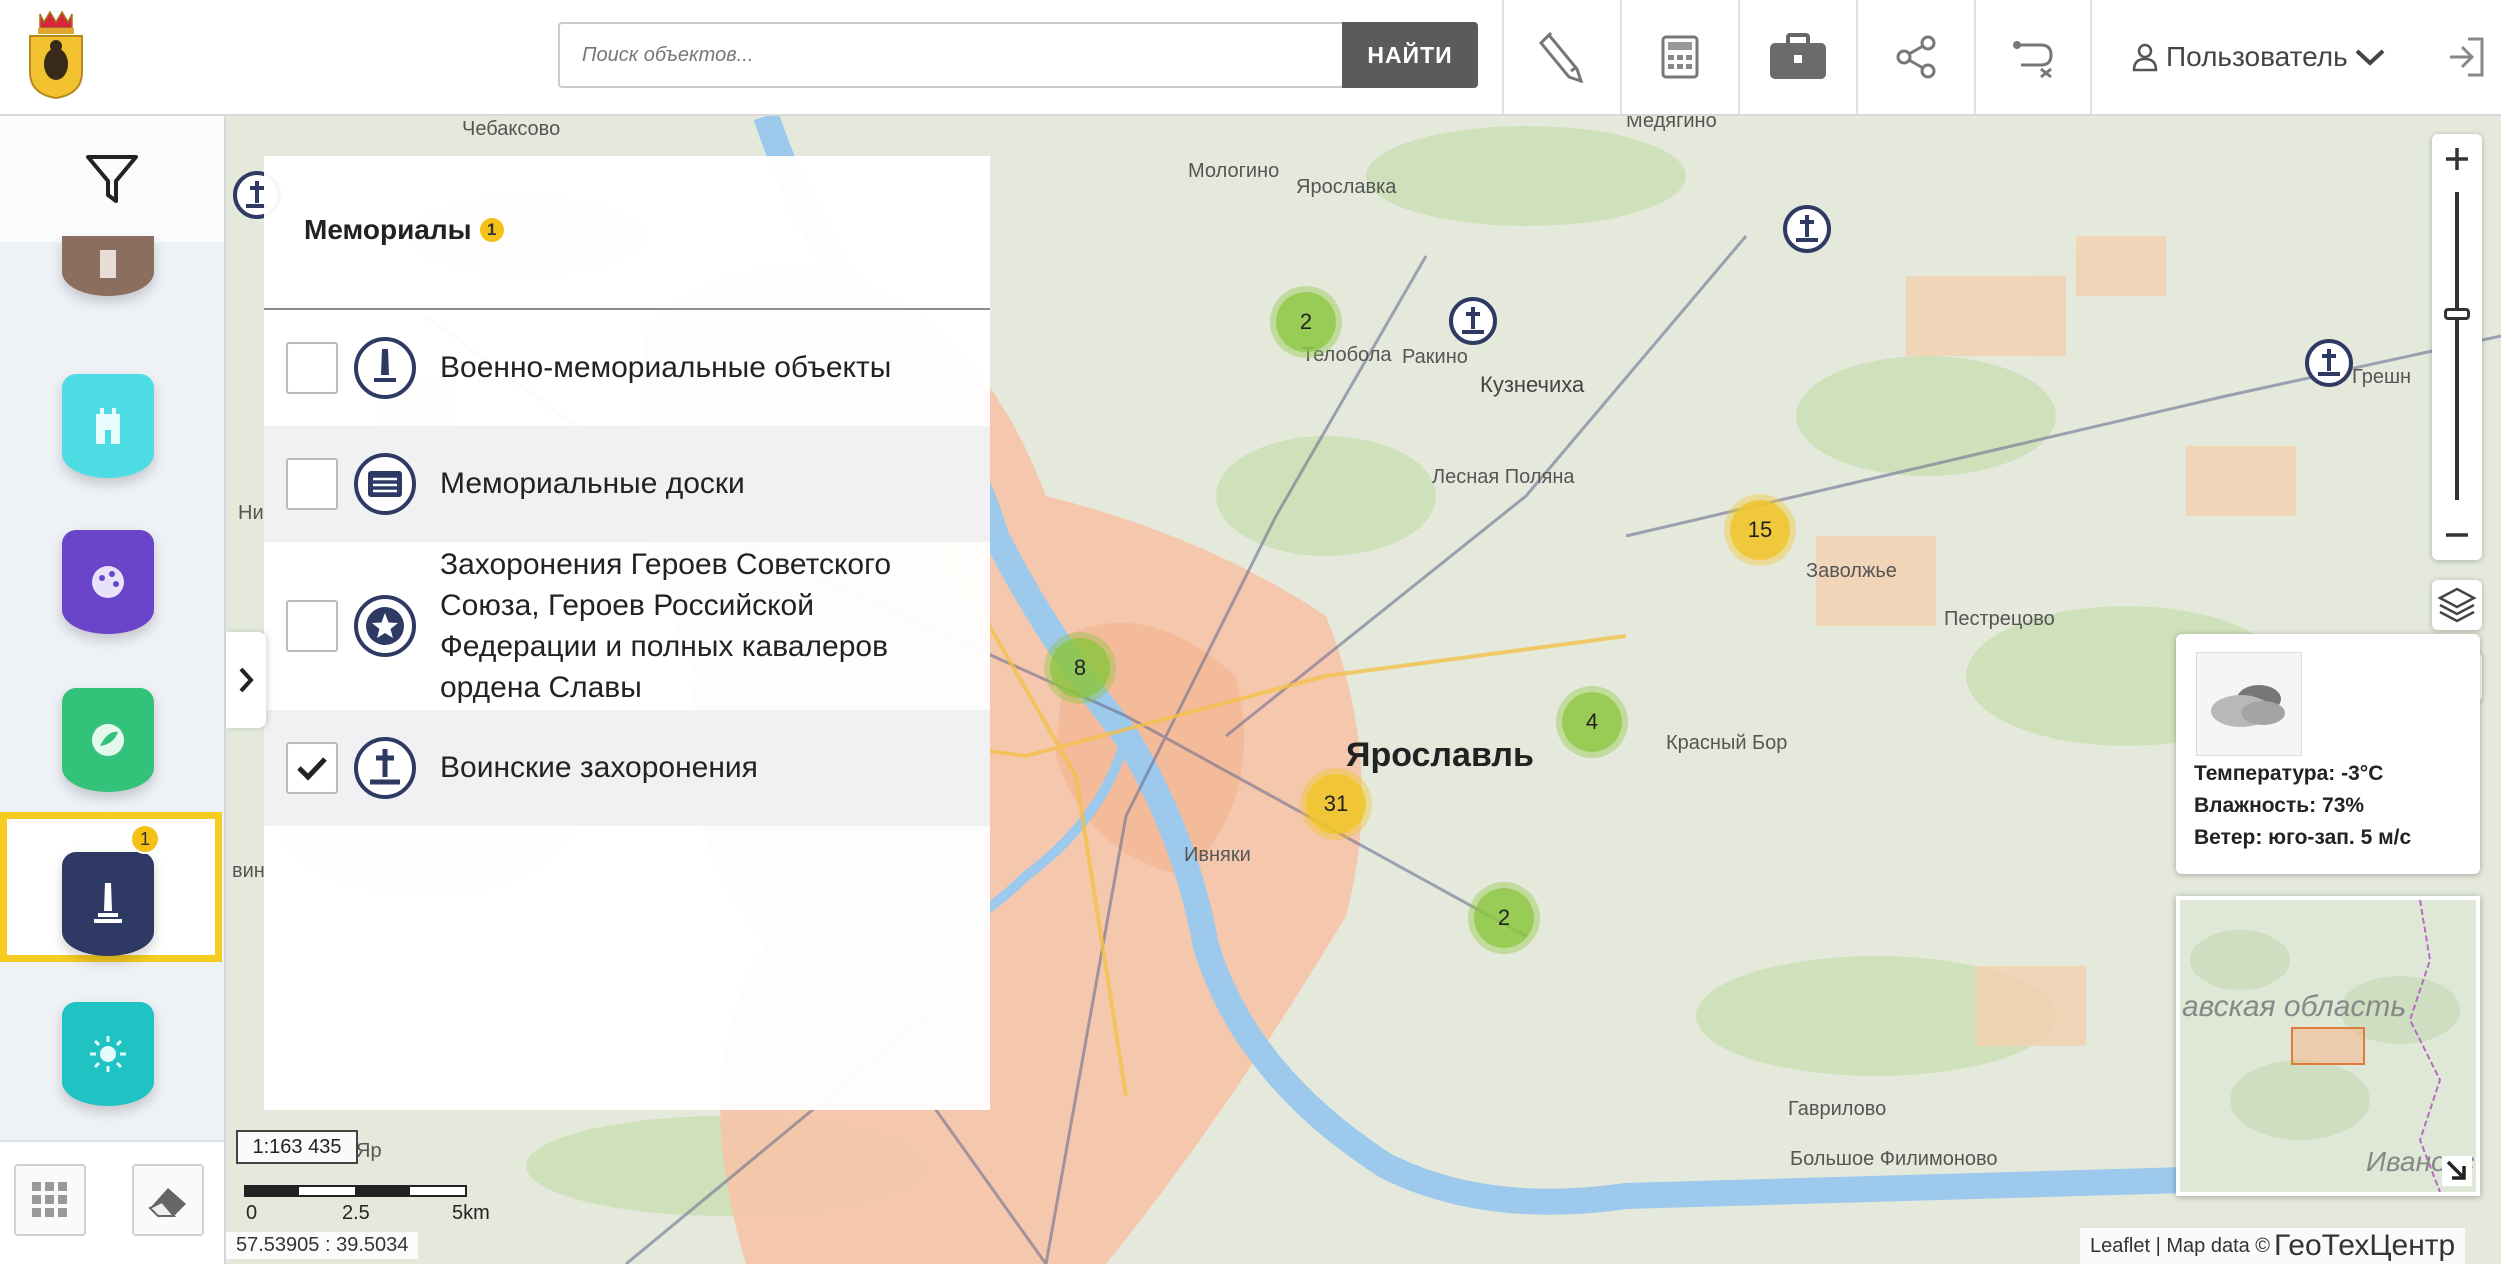 The image size is (2501, 1264). I want to click on route-tool-button, so click(2033, 57).